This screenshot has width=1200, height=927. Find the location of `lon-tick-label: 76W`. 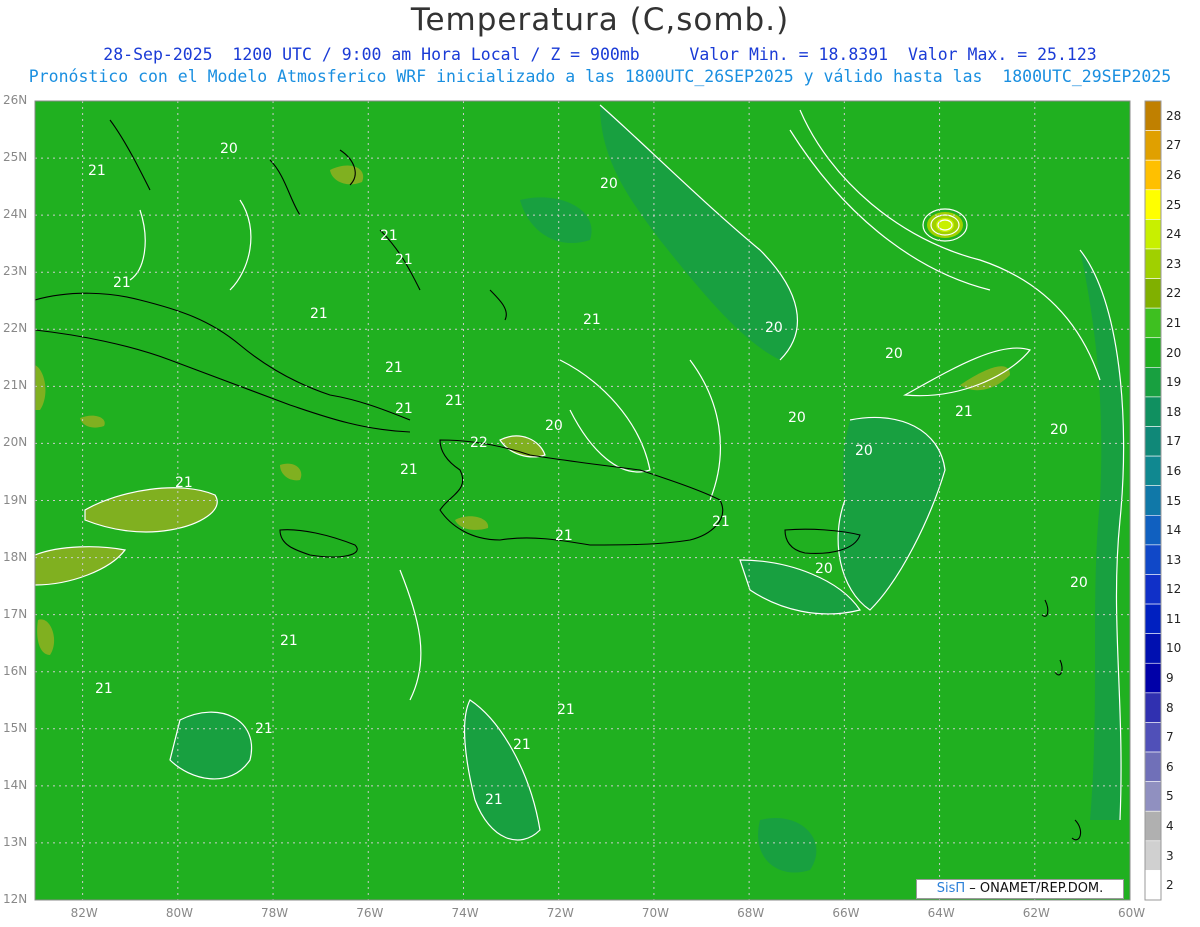

lon-tick-label: 76W is located at coordinates (370, 913).